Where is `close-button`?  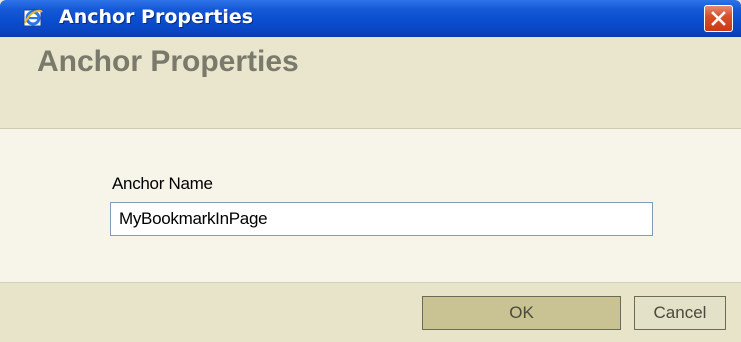 close-button is located at coordinates (718, 18).